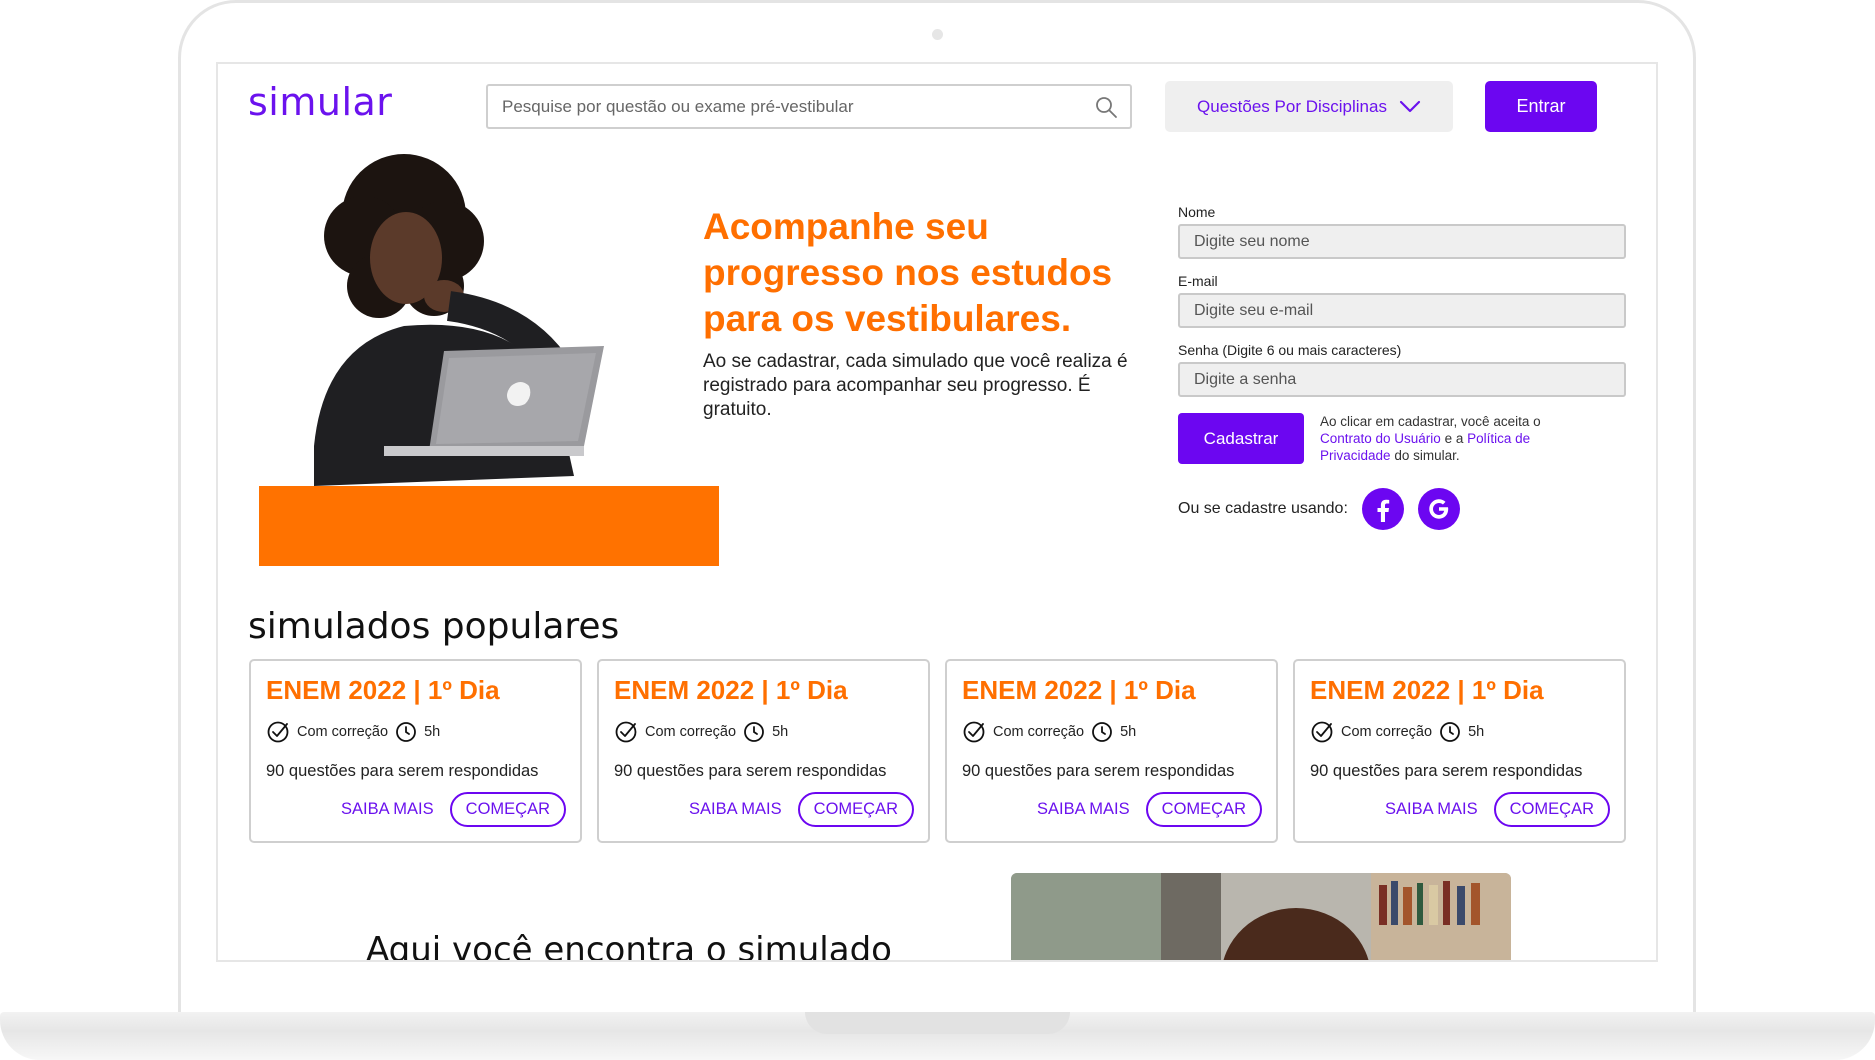 Image resolution: width=1875 pixels, height=1060 pixels. I want to click on library-photo, so click(1261, 916).